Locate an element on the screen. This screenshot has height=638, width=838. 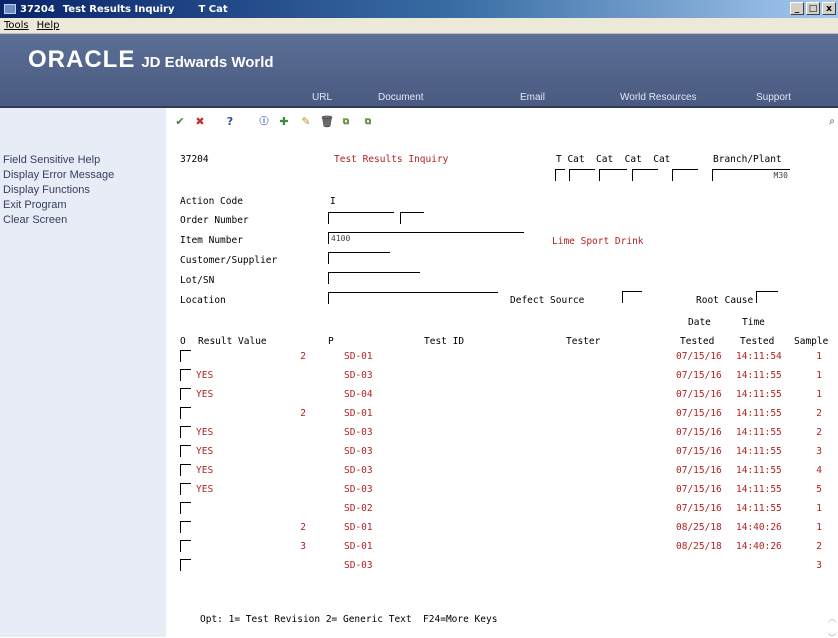
sidebar-item-clear-screen: Clear Screen is located at coordinates (84, 220).